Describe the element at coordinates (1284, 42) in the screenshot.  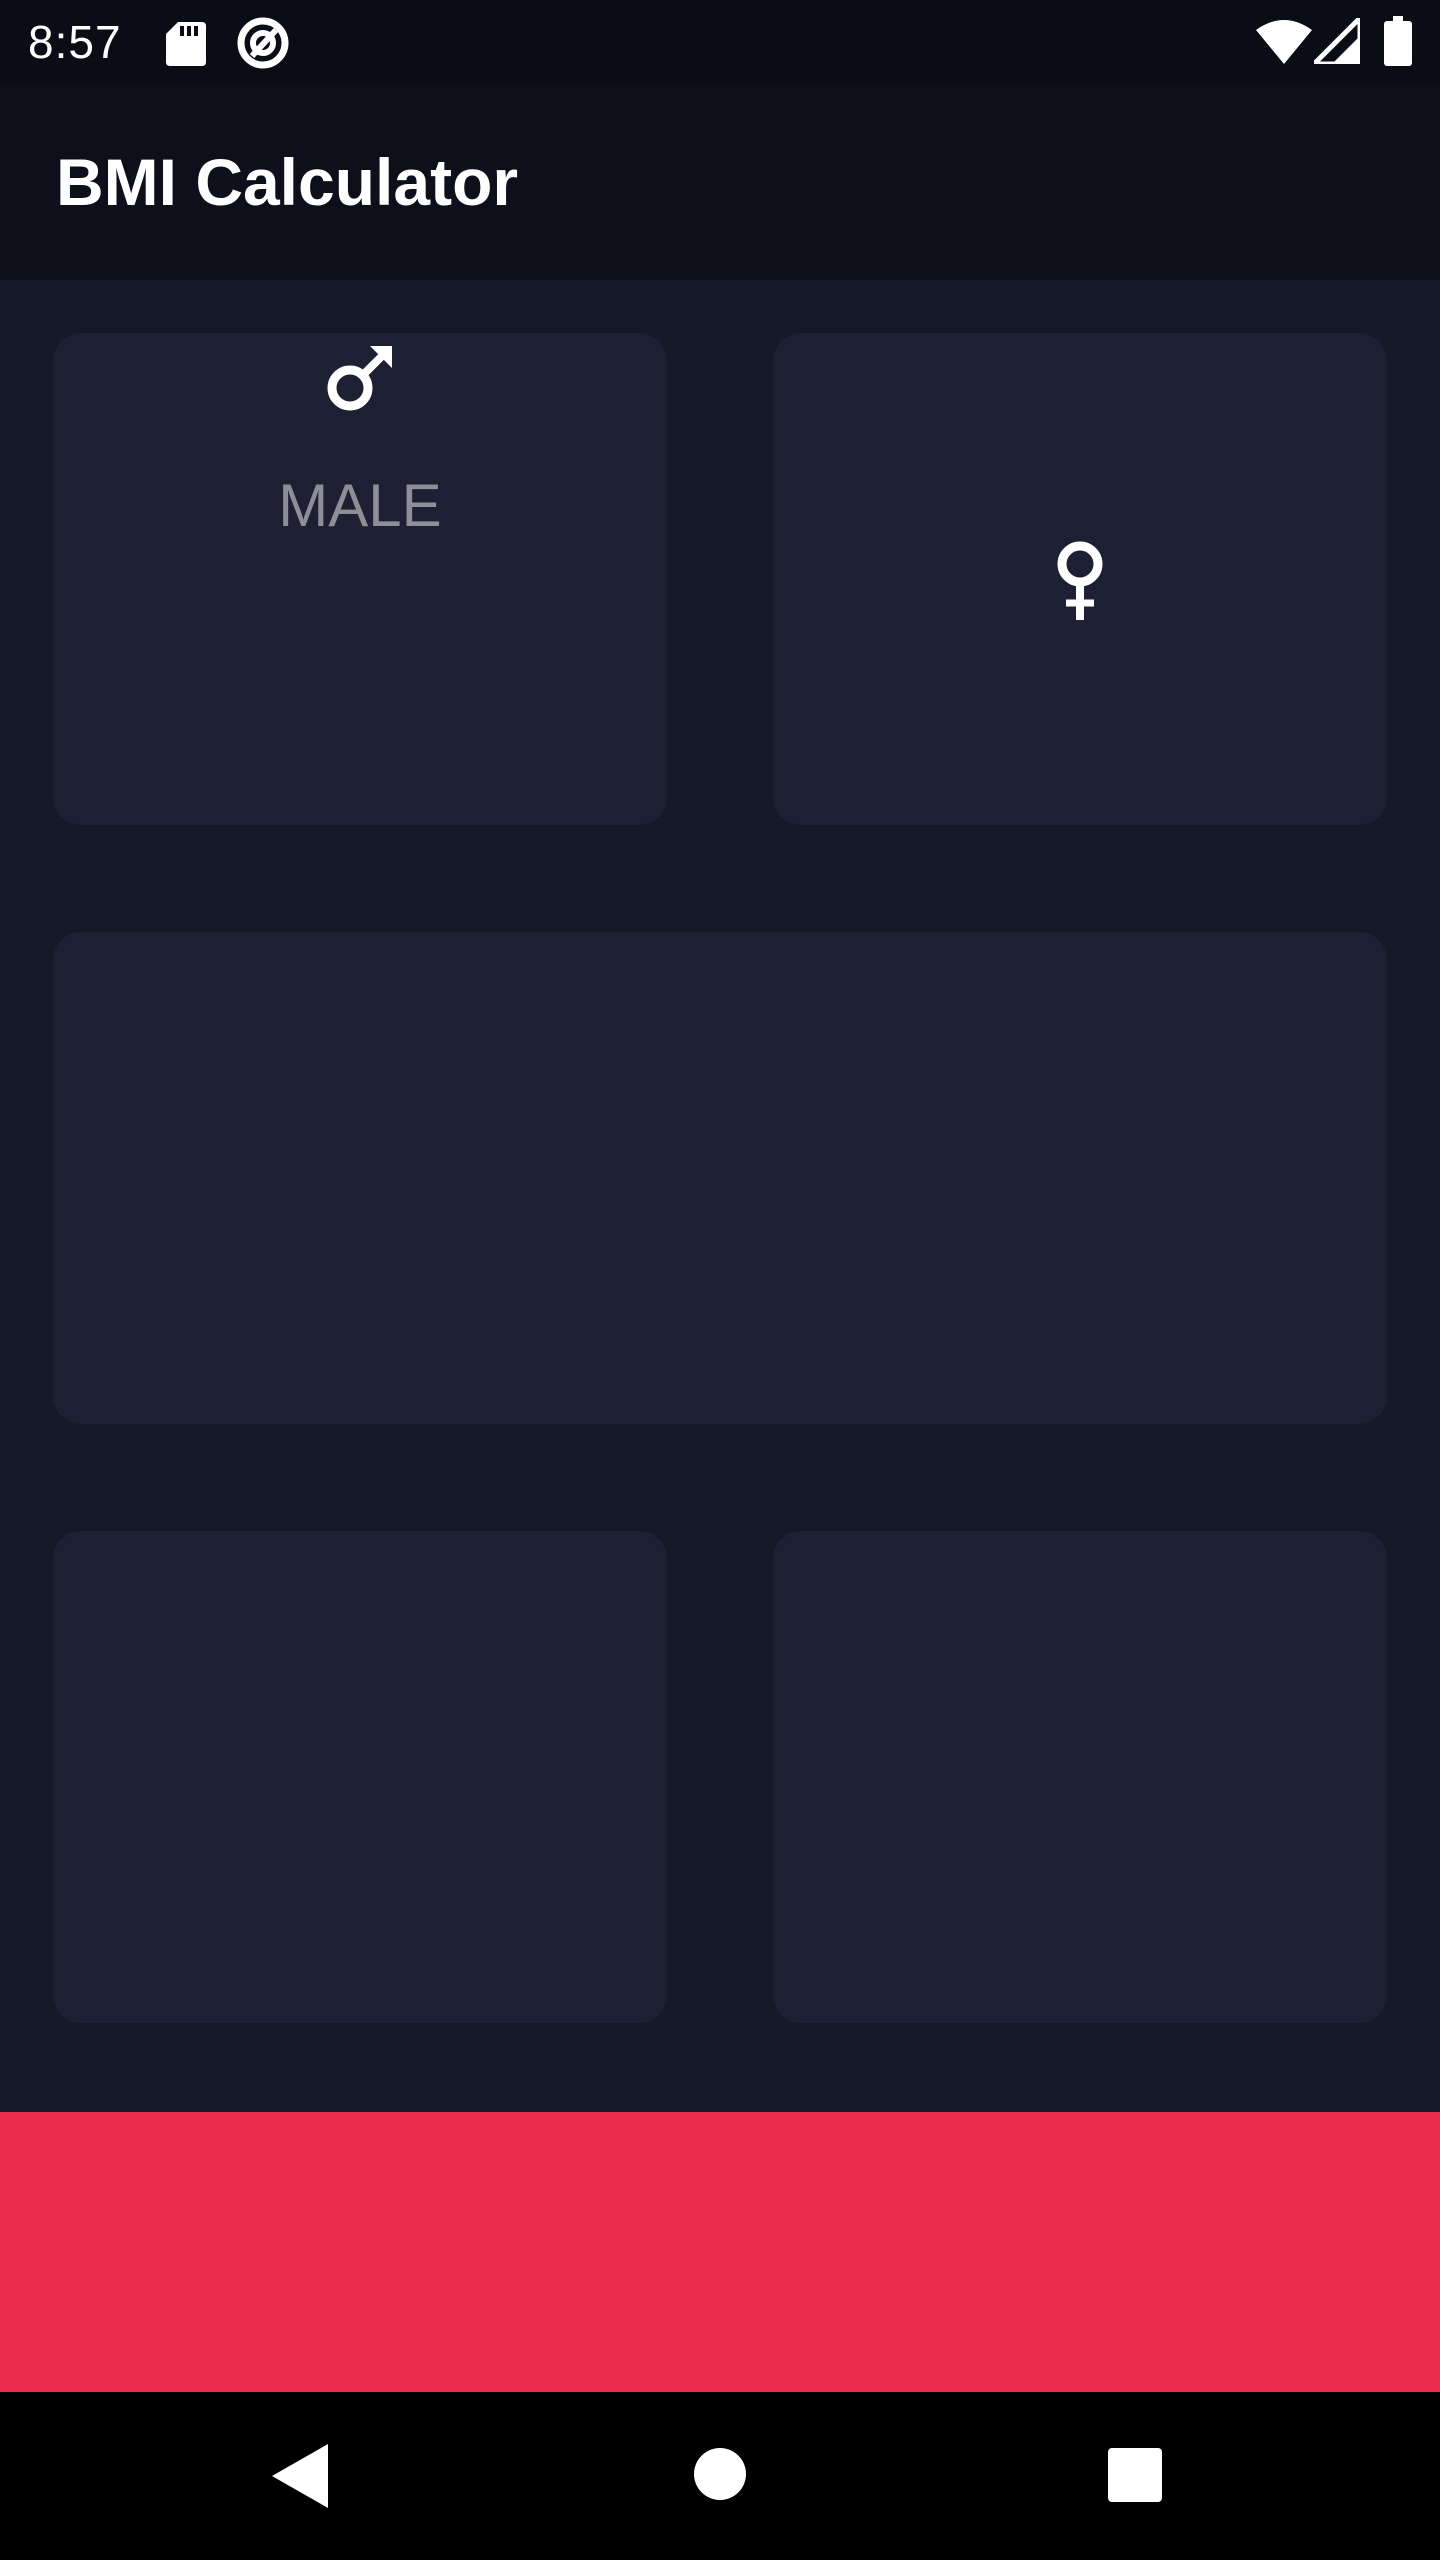
I see `wifi-icon` at that location.